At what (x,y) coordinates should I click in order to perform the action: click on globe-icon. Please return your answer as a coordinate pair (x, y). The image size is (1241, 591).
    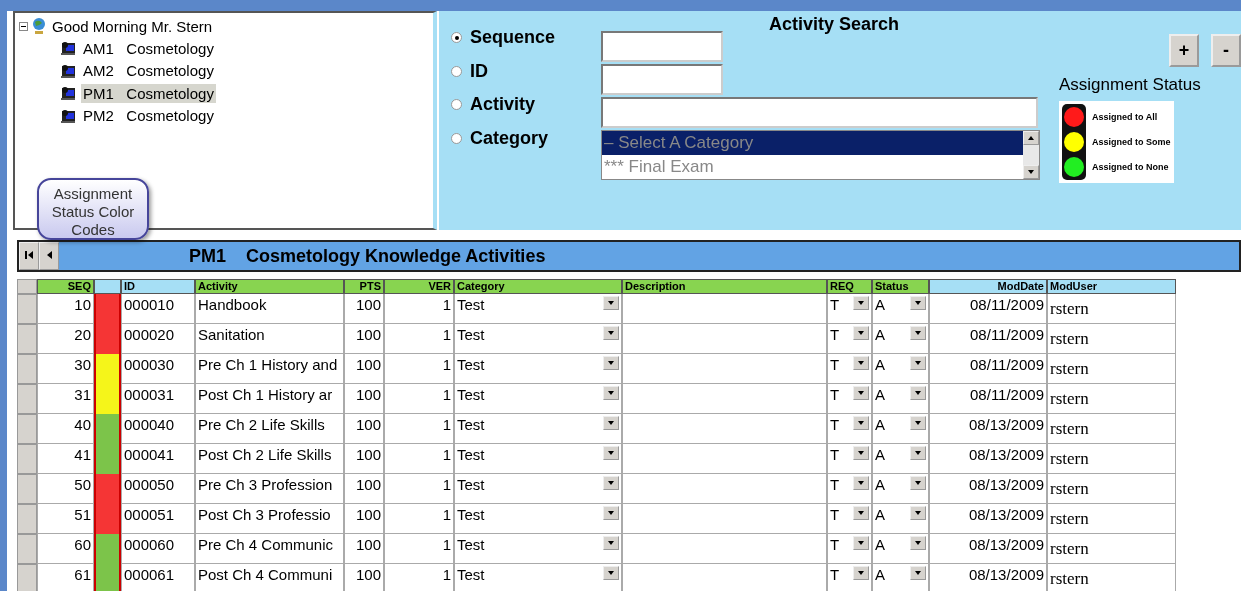
    Looking at the image, I should click on (39, 26).